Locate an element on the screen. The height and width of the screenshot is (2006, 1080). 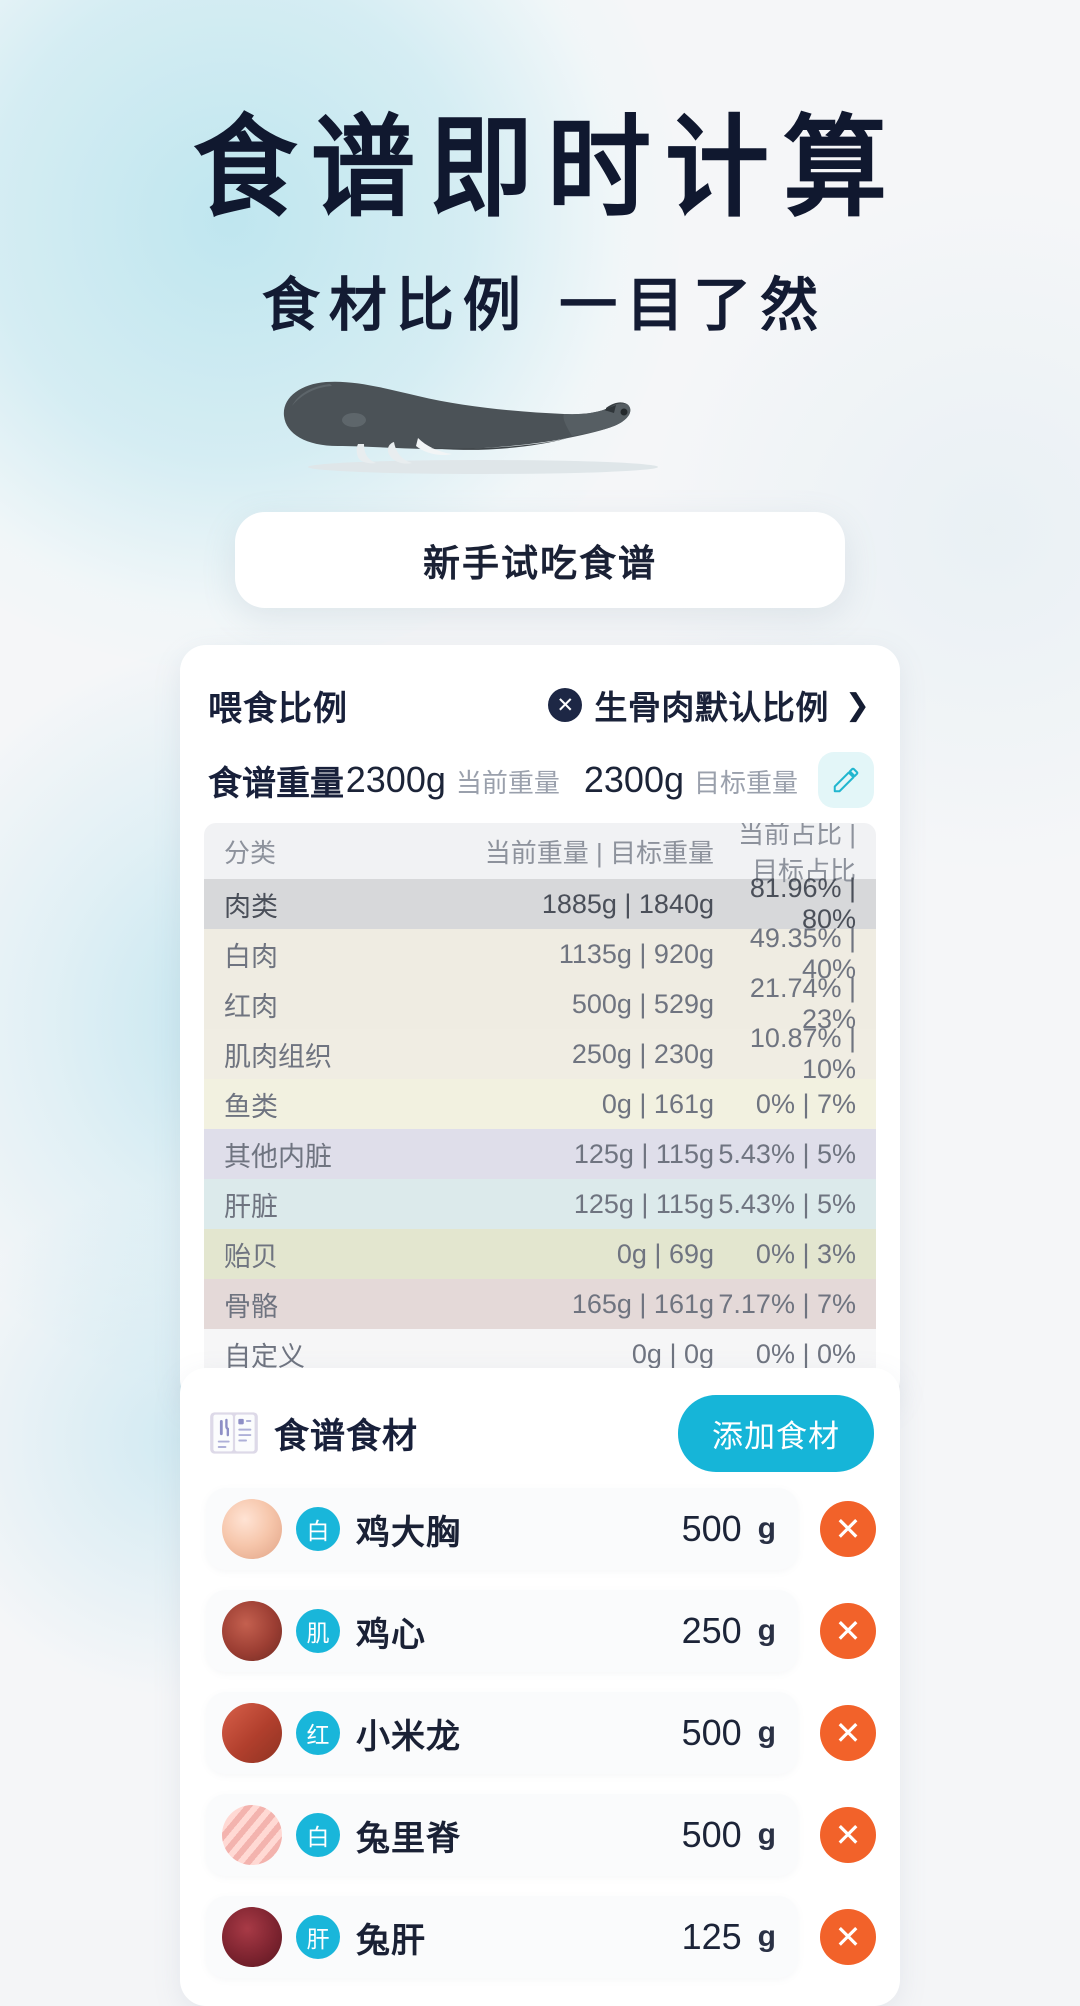
ingredient-row: 白兔里脊 500 g ✕ is located at coordinates (540, 1835).